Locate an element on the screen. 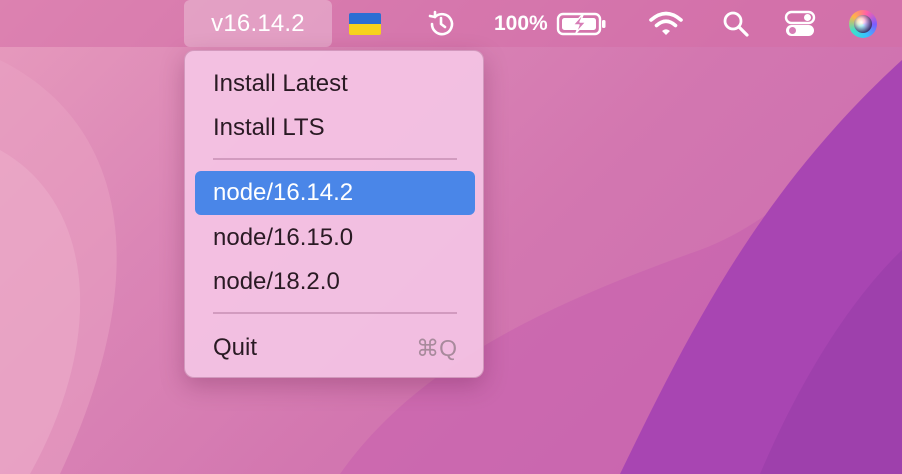  flag-stripe-yellow is located at coordinates (365, 29).